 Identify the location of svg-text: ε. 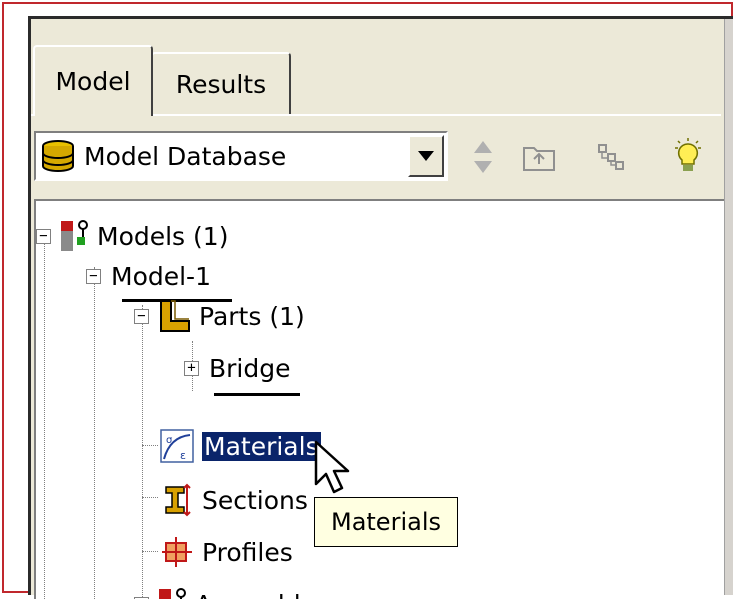
(183, 455).